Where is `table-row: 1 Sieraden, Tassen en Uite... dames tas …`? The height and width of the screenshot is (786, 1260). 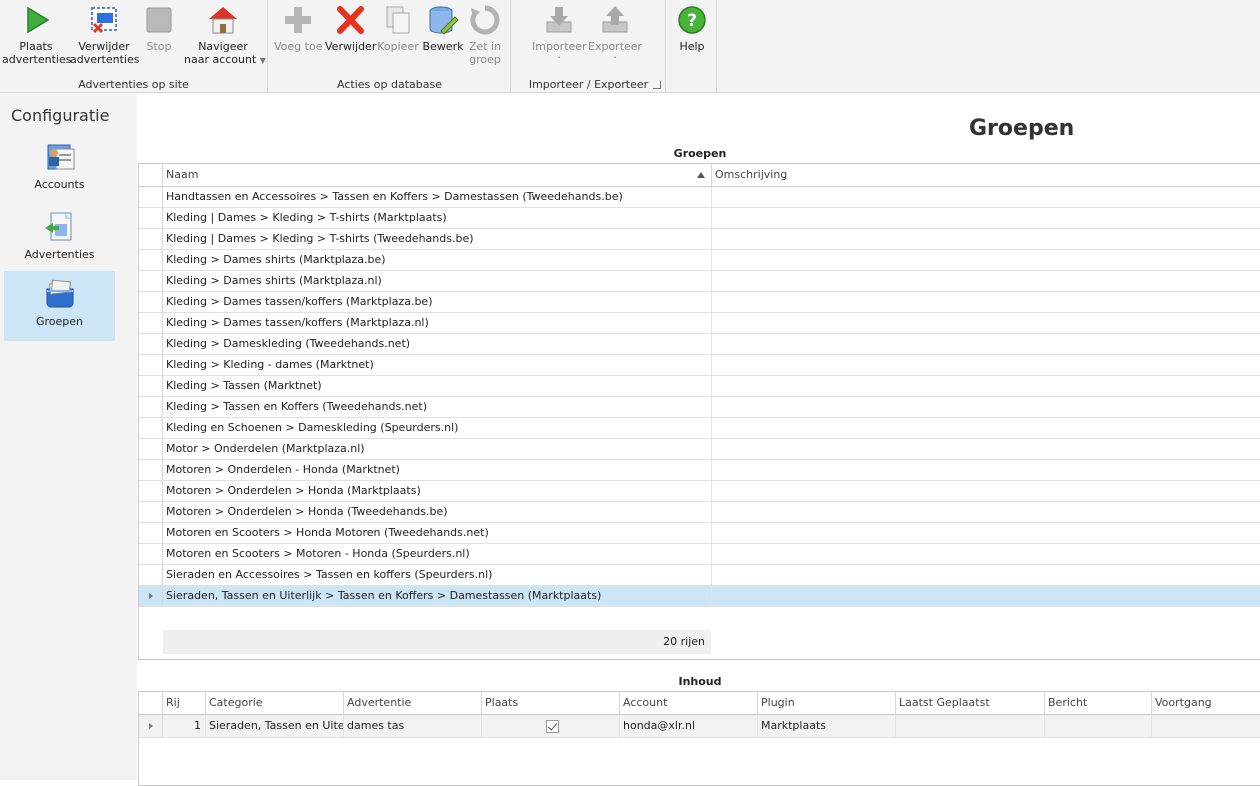
table-row: 1 Sieraden, Tassen en Uite... dames tas … is located at coordinates (699, 726).